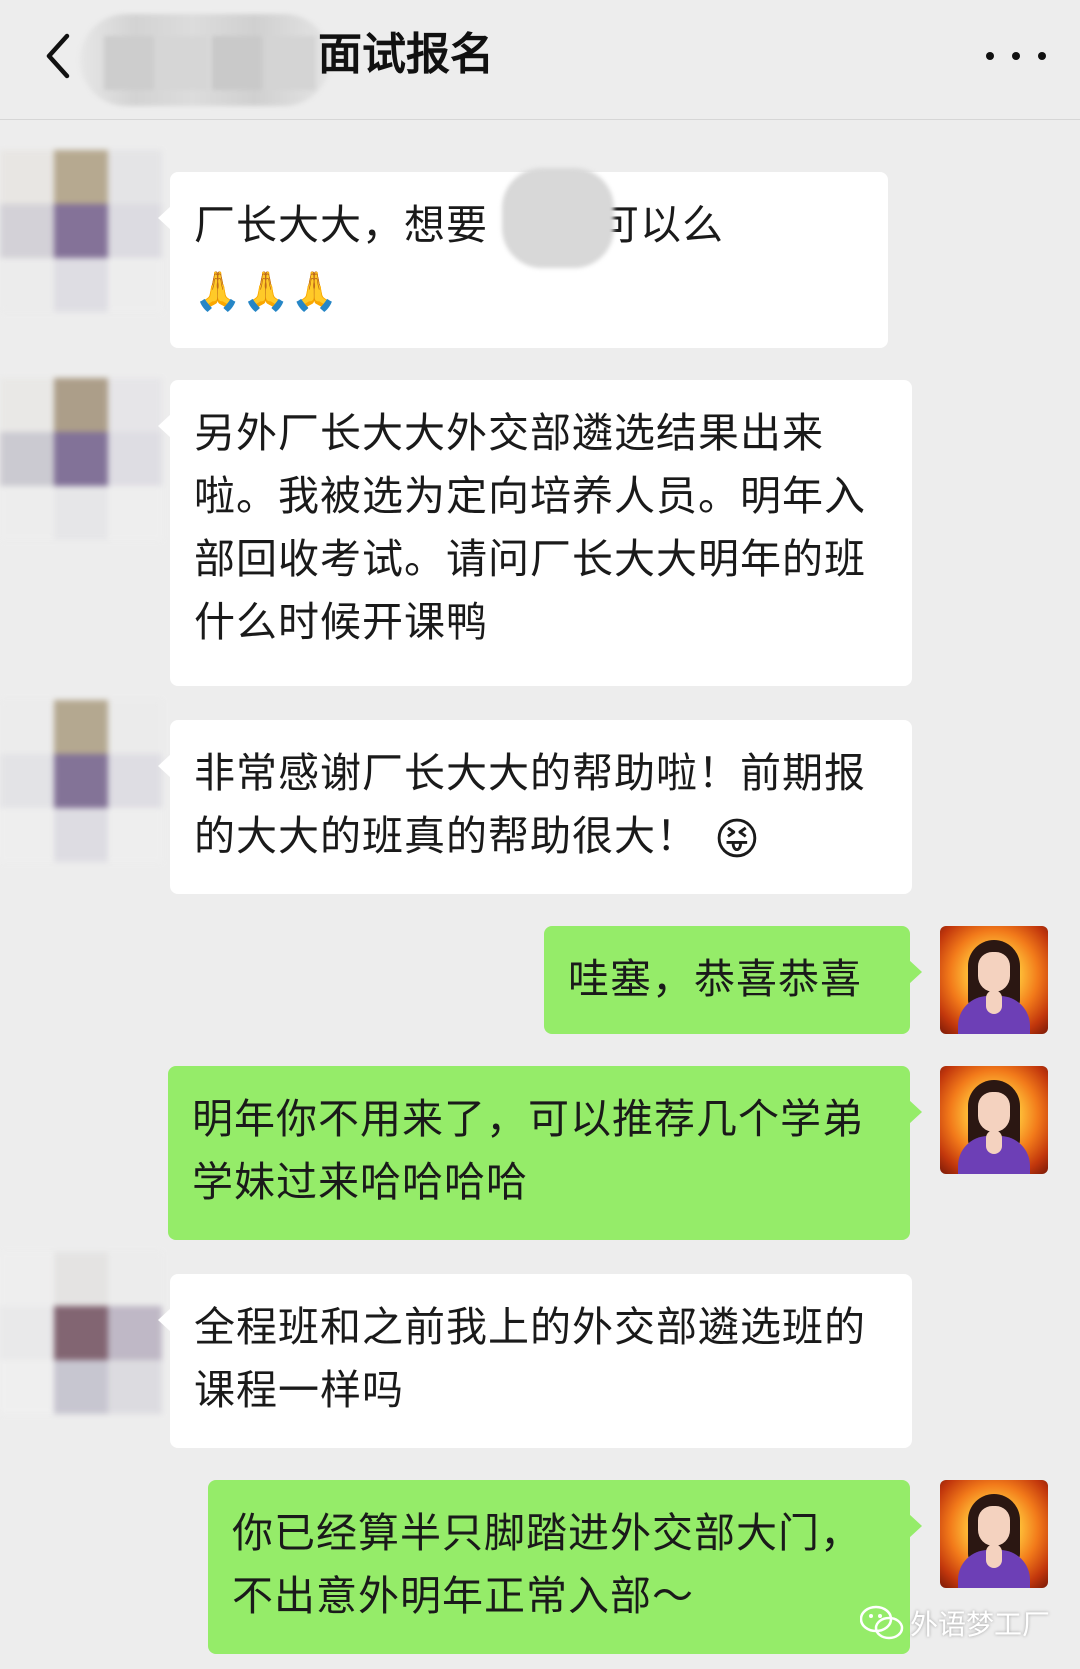 The image size is (1080, 1669). What do you see at coordinates (882, 1622) in the screenshot?
I see `wechat-icon` at bounding box center [882, 1622].